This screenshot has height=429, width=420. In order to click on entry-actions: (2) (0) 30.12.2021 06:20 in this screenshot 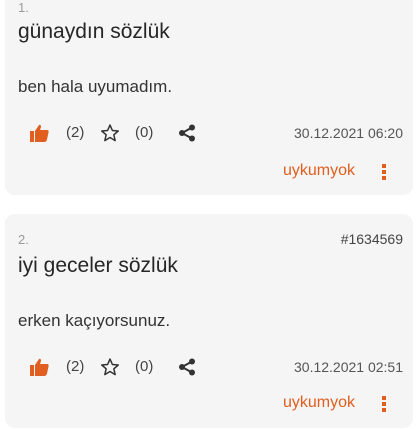, I will do `click(210, 134)`.